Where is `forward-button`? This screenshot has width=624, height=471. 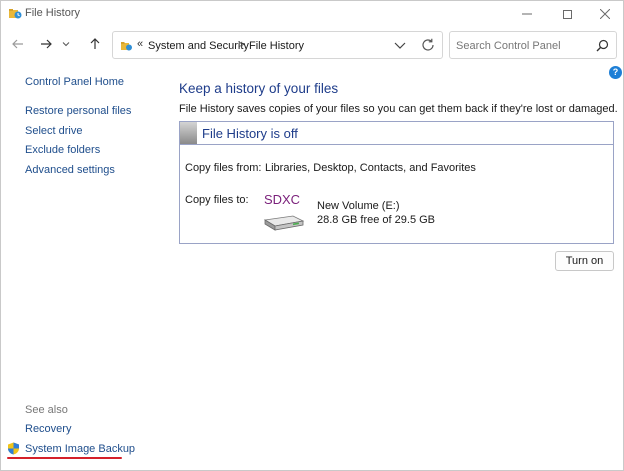
forward-button is located at coordinates (46, 44).